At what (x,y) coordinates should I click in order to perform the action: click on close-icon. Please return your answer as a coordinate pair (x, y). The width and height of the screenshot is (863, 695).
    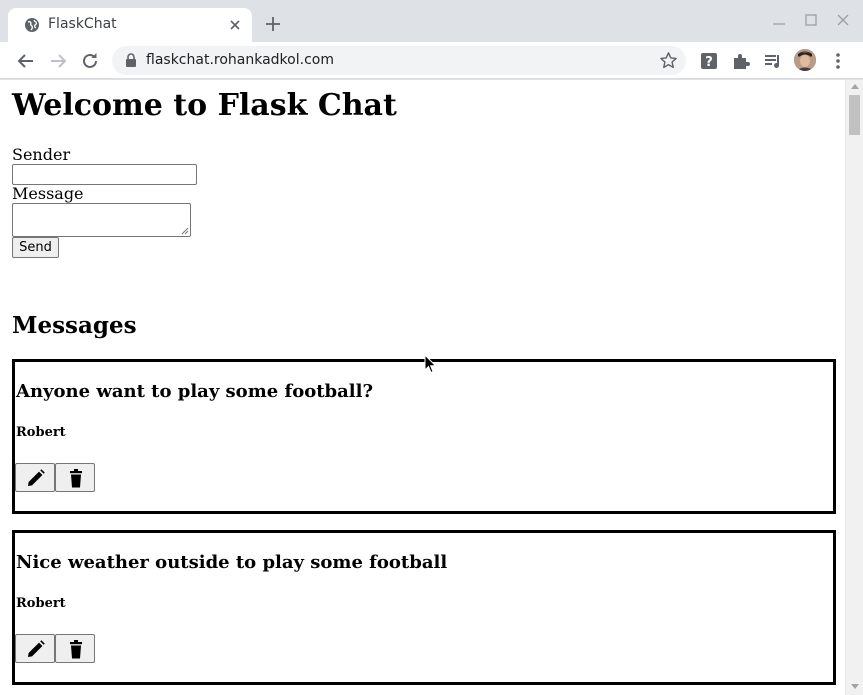
    Looking at the image, I should click on (235, 25).